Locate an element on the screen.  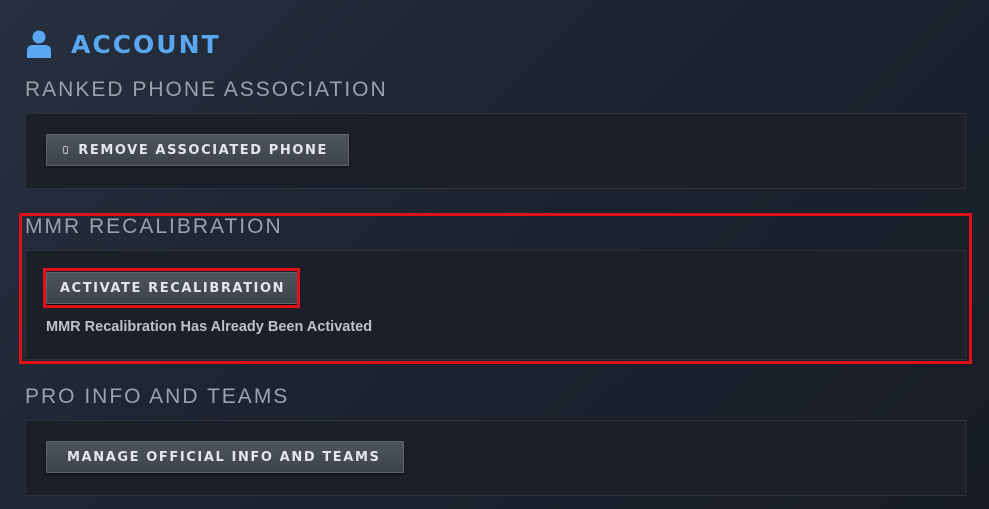
manage-official-info-label: MANAGE OFFICIAL INFO AND TEAMS is located at coordinates (224, 457).